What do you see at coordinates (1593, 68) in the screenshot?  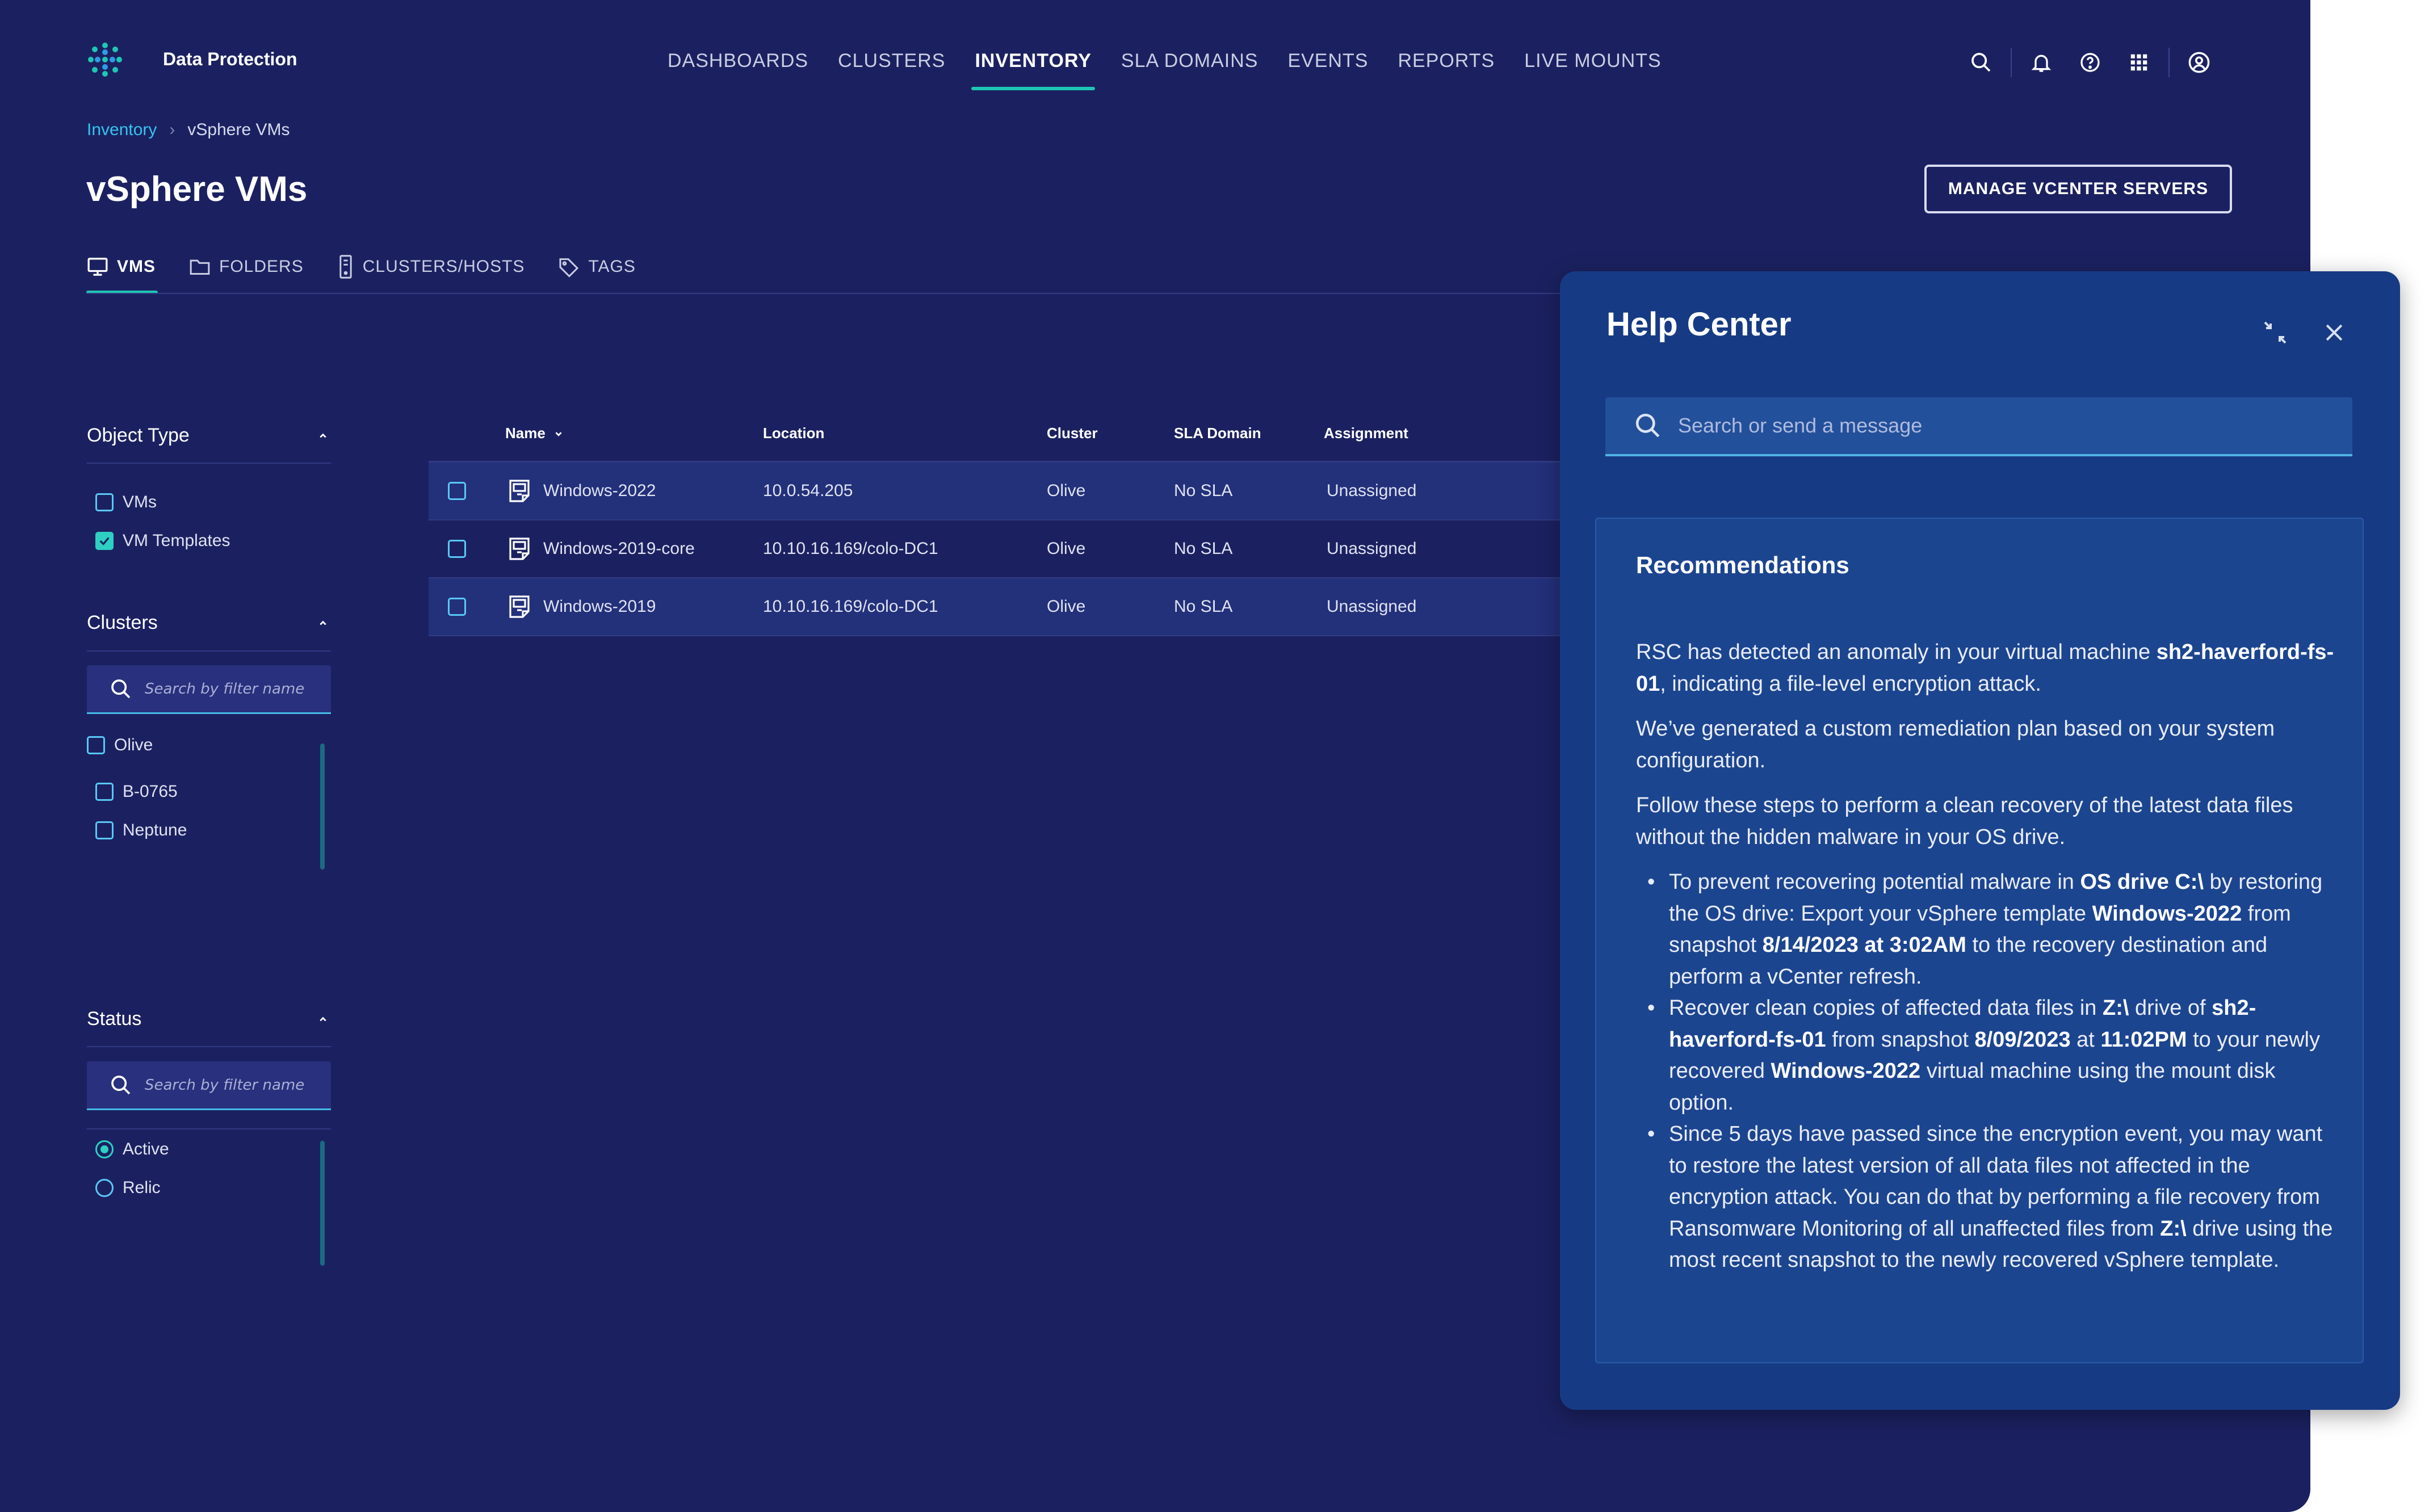 I see `nav-live-mounts: LIVE MOUNTS` at bounding box center [1593, 68].